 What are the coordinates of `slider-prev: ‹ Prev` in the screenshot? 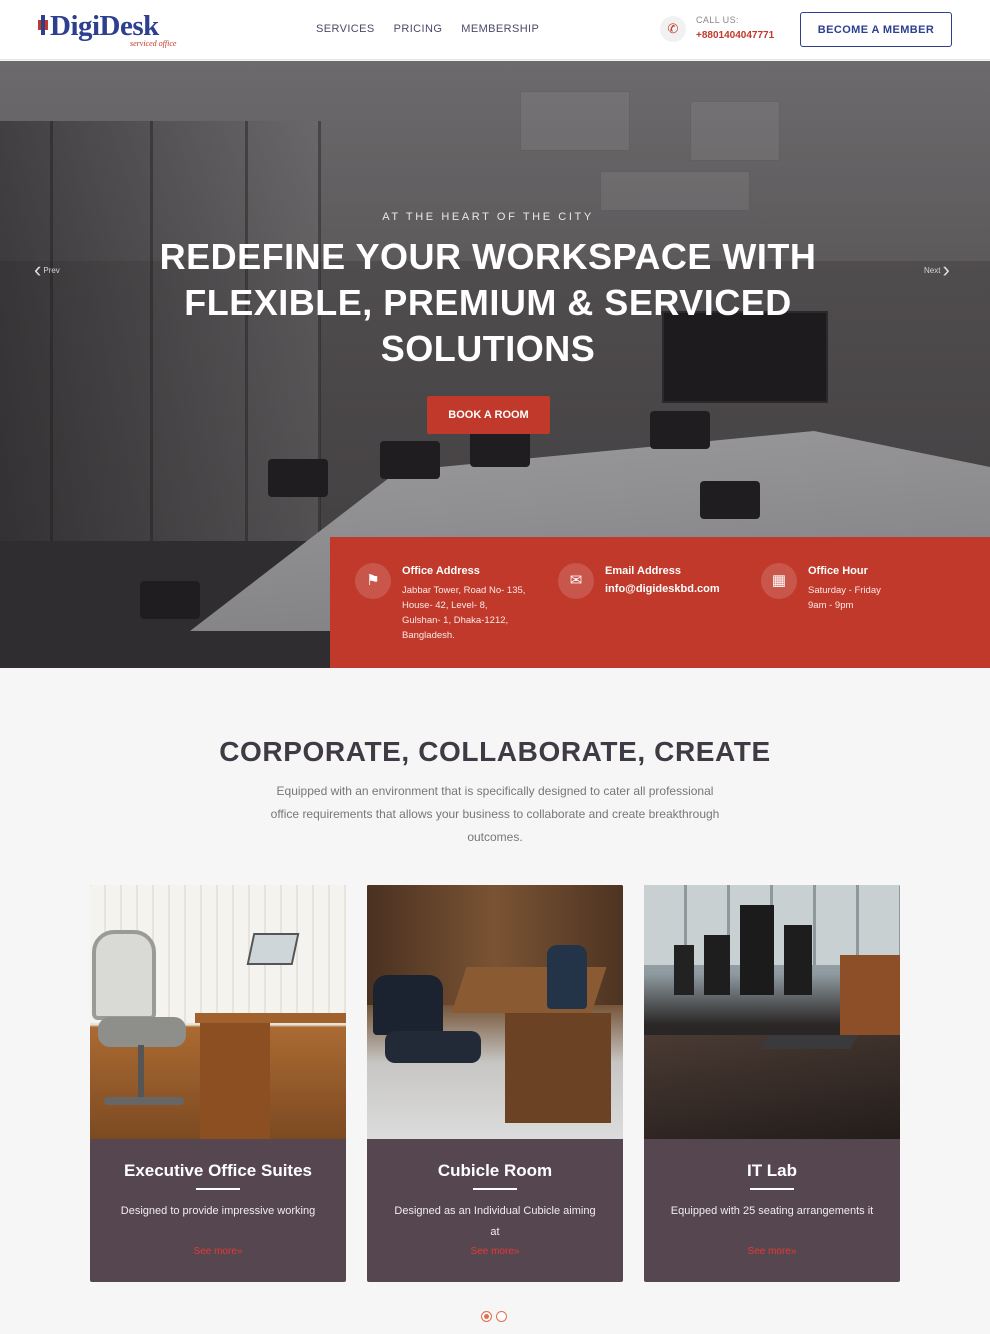 It's located at (47, 269).